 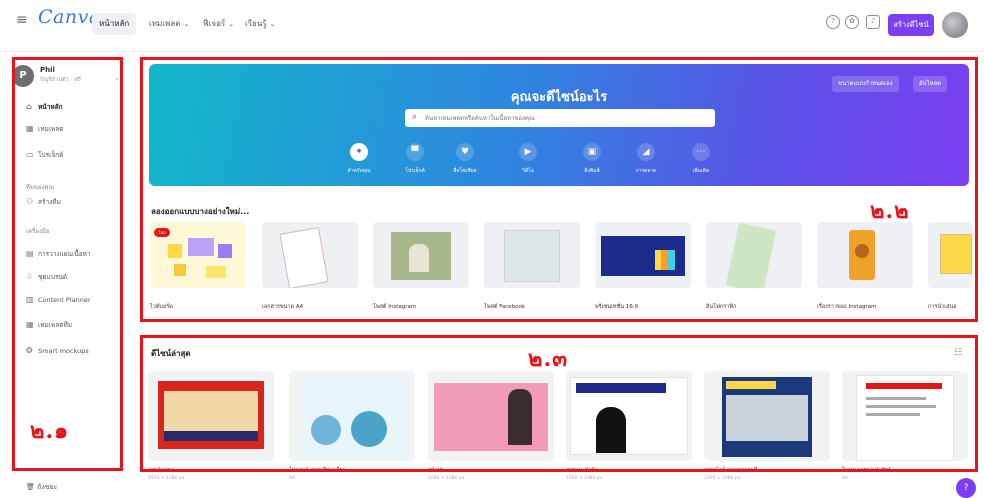 What do you see at coordinates (114, 24) in the screenshot?
I see `nav-home: หน้าหลัก` at bounding box center [114, 24].